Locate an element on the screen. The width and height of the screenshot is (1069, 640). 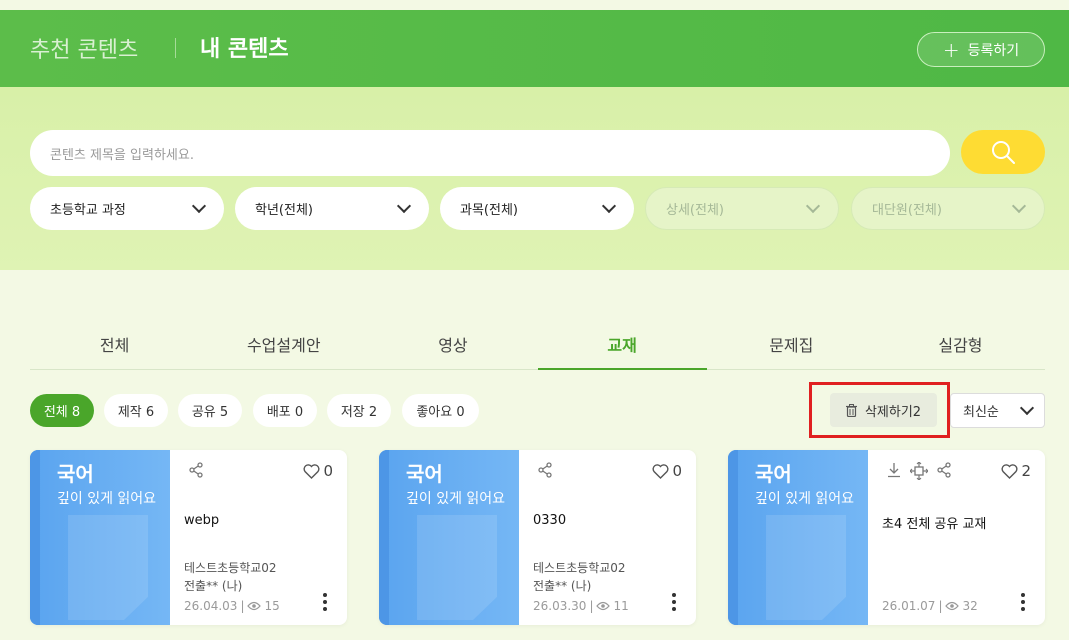
delete-label: 삭제하기2 is located at coordinates (893, 412).